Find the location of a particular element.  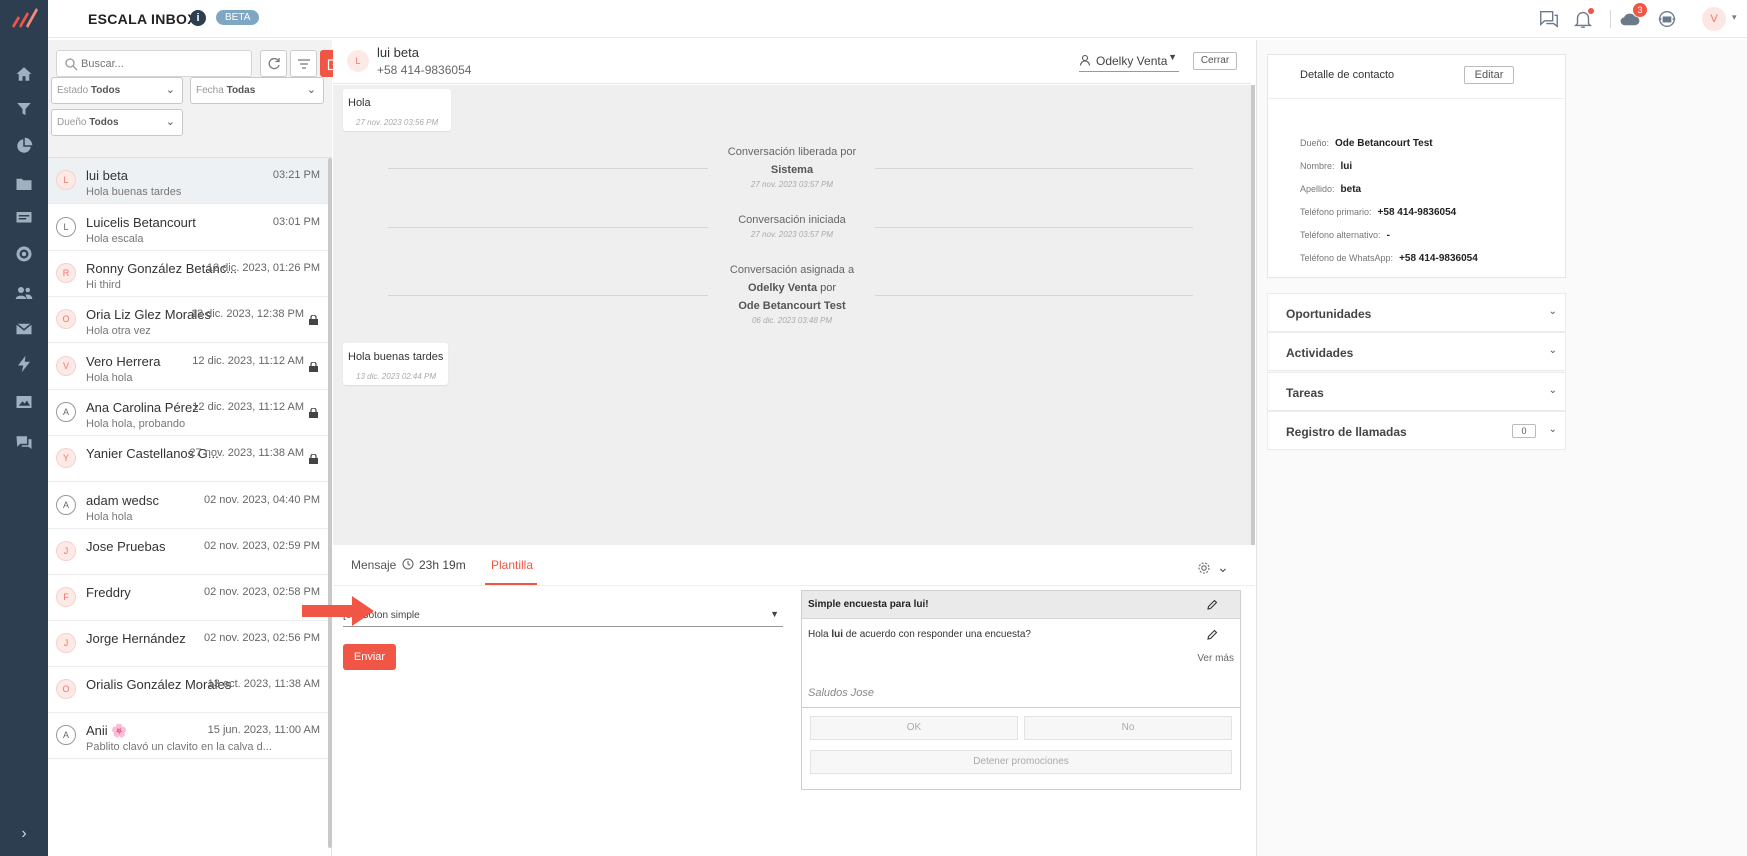

system-event-assignee-line: Odelky Venta por is located at coordinates (792, 288).